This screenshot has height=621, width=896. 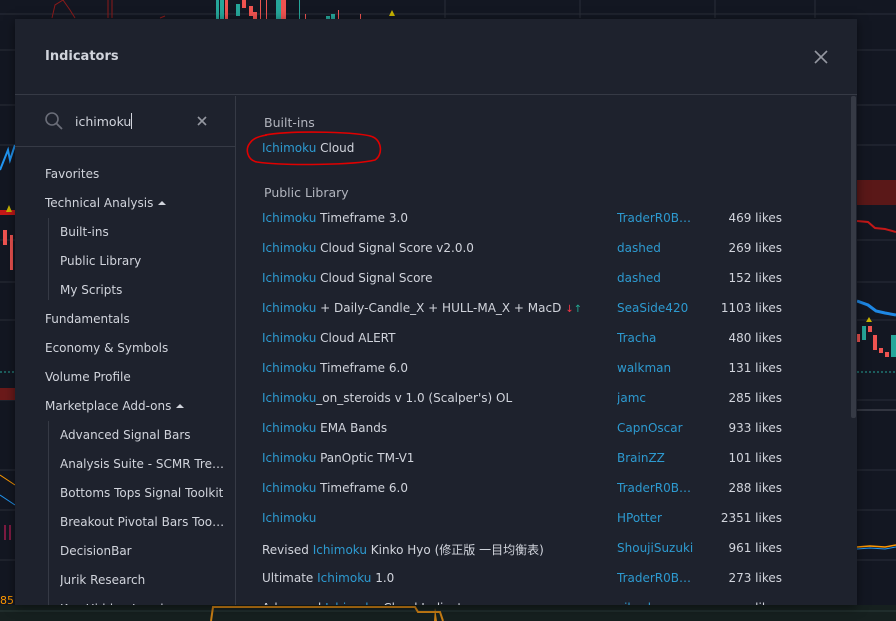 What do you see at coordinates (328, 578) in the screenshot?
I see `result-name: Ultimate Ichimoku 1.0` at bounding box center [328, 578].